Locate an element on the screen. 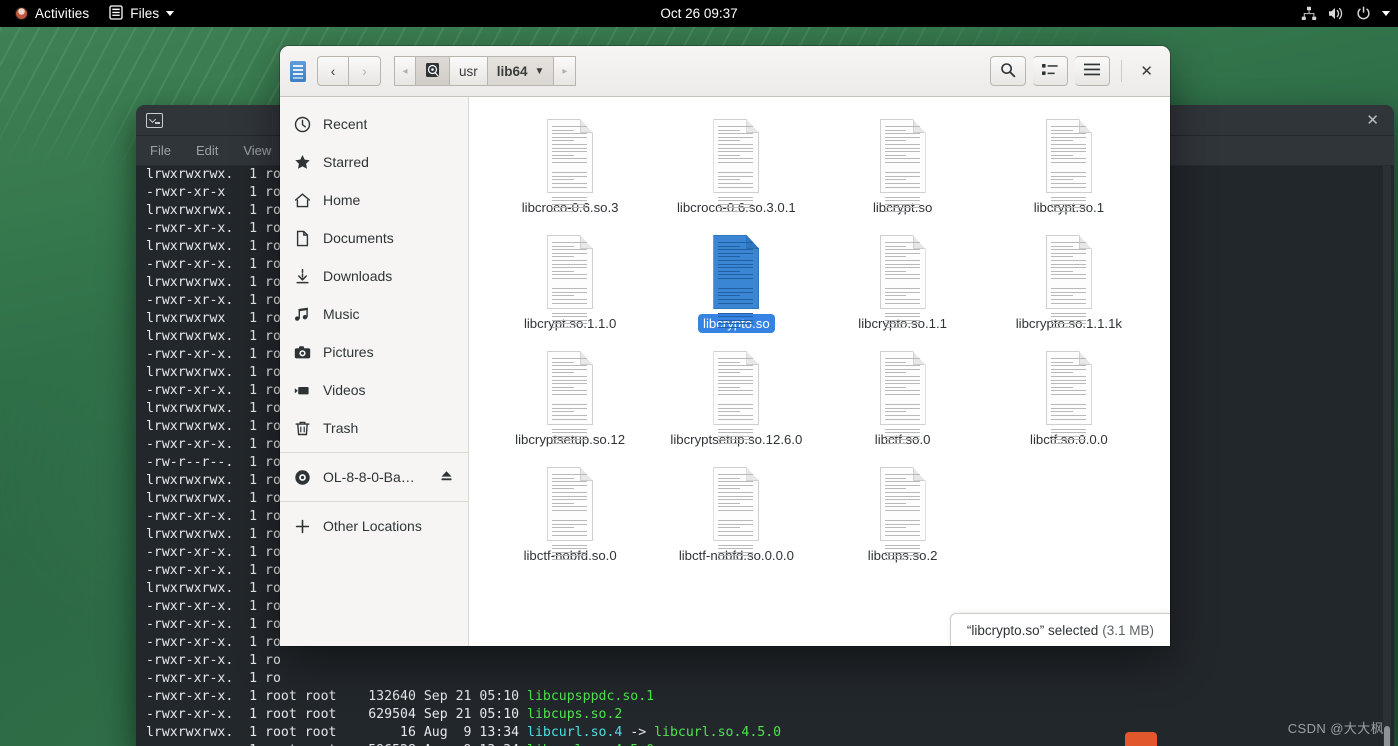 The height and width of the screenshot is (746, 1398). file-item: libcrypt.so.1 is located at coordinates (1069, 167).